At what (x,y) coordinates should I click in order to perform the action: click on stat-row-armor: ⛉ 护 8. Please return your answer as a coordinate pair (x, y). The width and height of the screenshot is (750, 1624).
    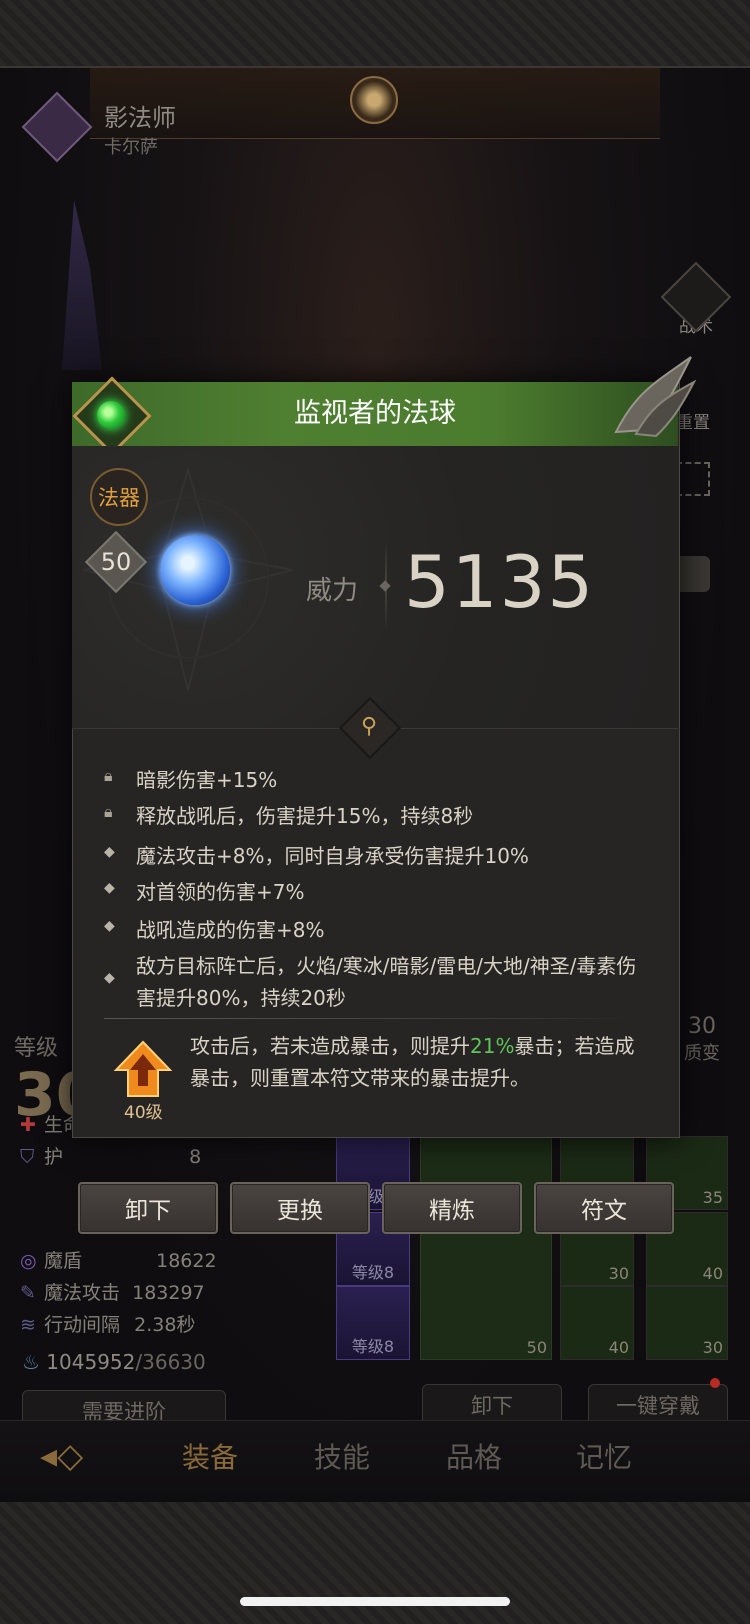
    Looking at the image, I should click on (111, 1157).